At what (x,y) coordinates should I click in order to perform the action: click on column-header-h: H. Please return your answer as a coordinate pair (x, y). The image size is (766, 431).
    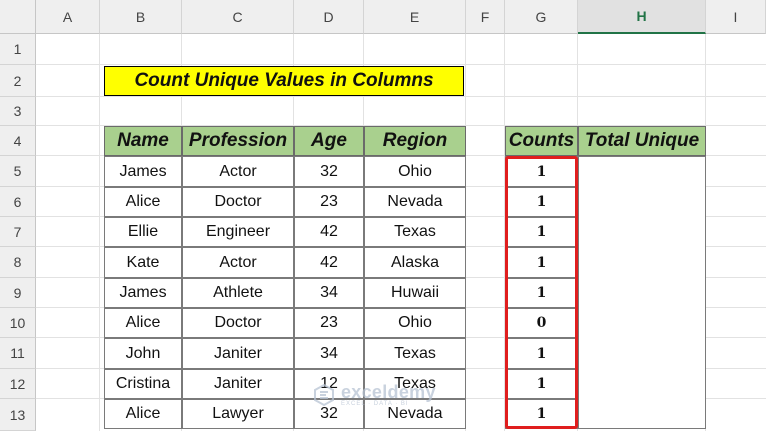
    Looking at the image, I should click on (642, 17).